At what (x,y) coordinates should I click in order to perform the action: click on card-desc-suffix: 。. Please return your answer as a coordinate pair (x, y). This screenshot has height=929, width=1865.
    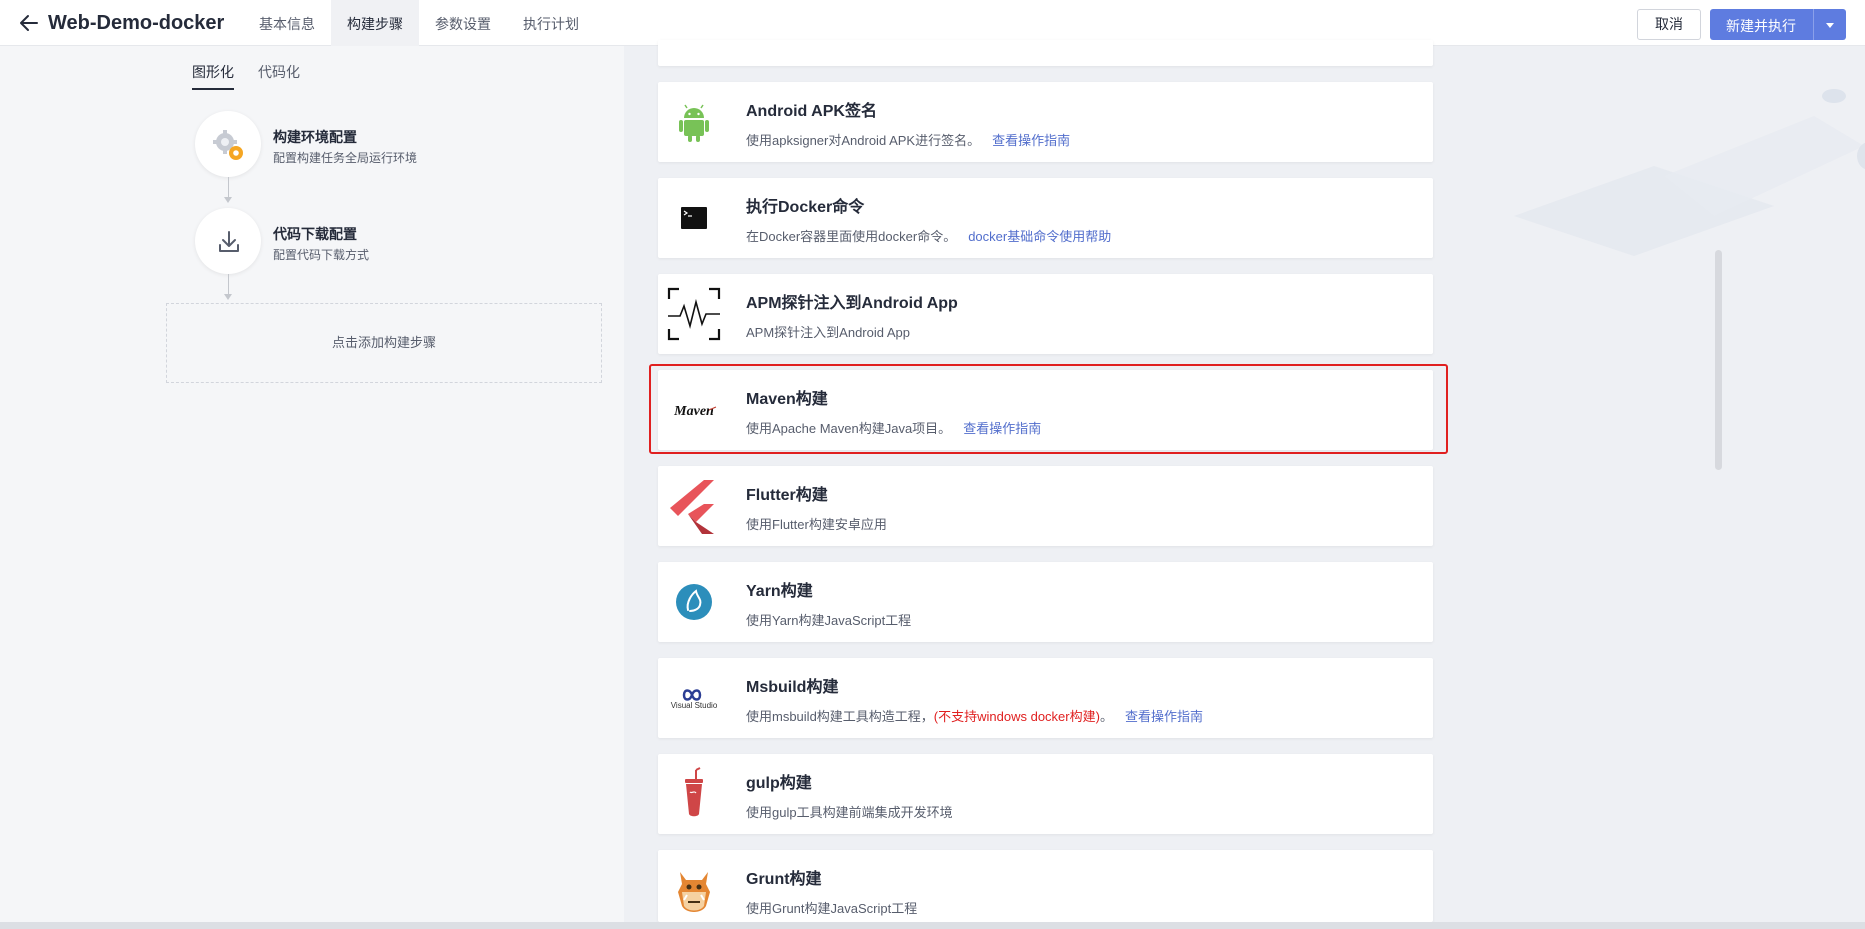
    Looking at the image, I should click on (1106, 716).